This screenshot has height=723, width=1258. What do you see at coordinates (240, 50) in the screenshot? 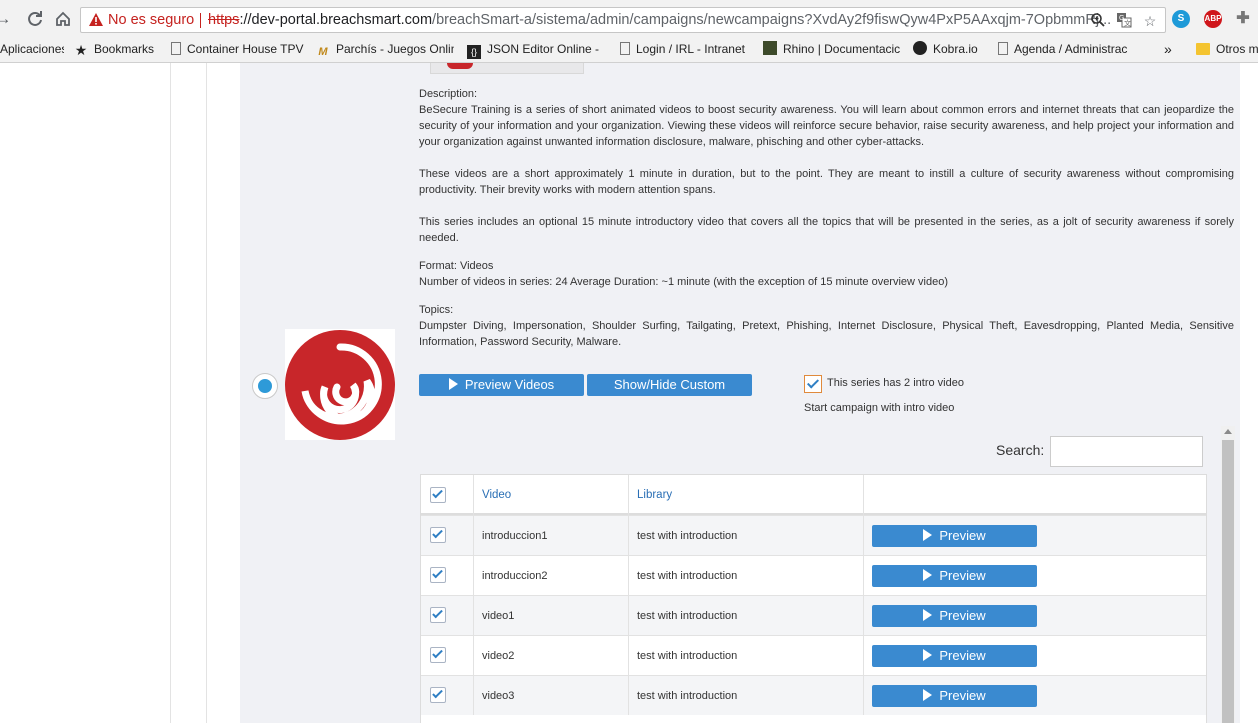
I see `bookmark-container-house: Container House TPV` at bounding box center [240, 50].